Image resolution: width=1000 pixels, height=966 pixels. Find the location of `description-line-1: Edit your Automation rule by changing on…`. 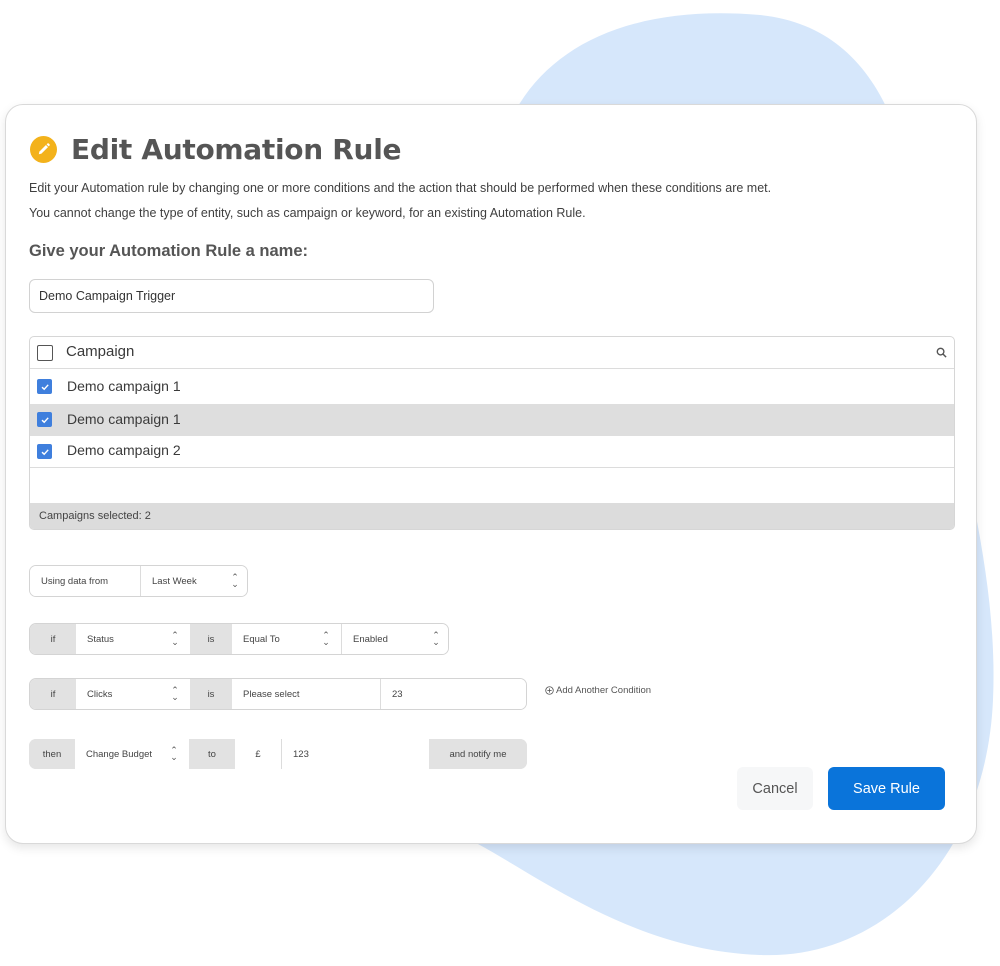

description-line-1: Edit your Automation rule by changing on… is located at coordinates (400, 188).